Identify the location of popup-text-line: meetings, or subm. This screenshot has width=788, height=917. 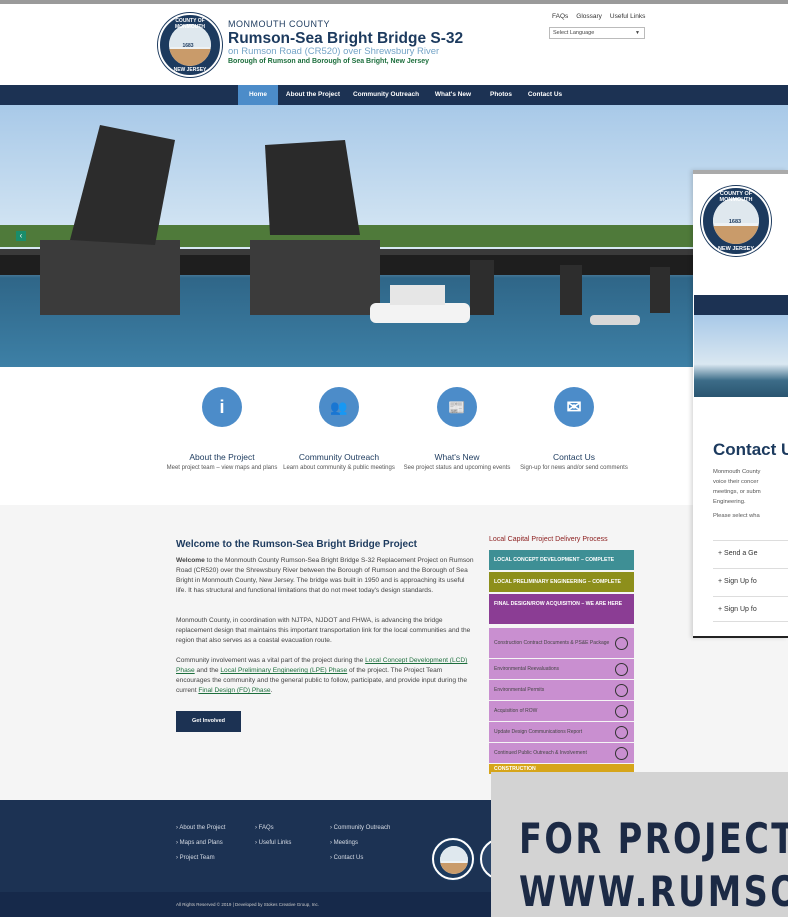
(737, 492).